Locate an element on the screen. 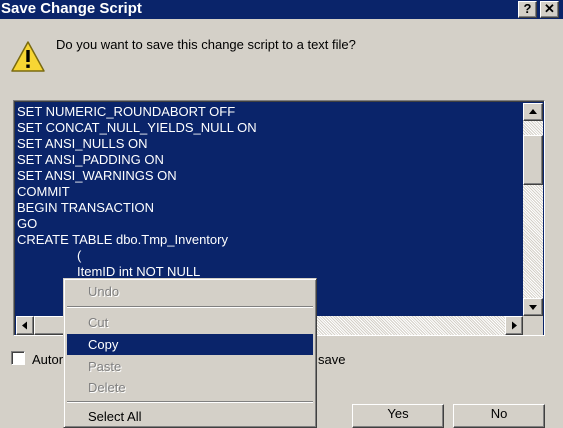  scroll-left-button is located at coordinates (25, 325).